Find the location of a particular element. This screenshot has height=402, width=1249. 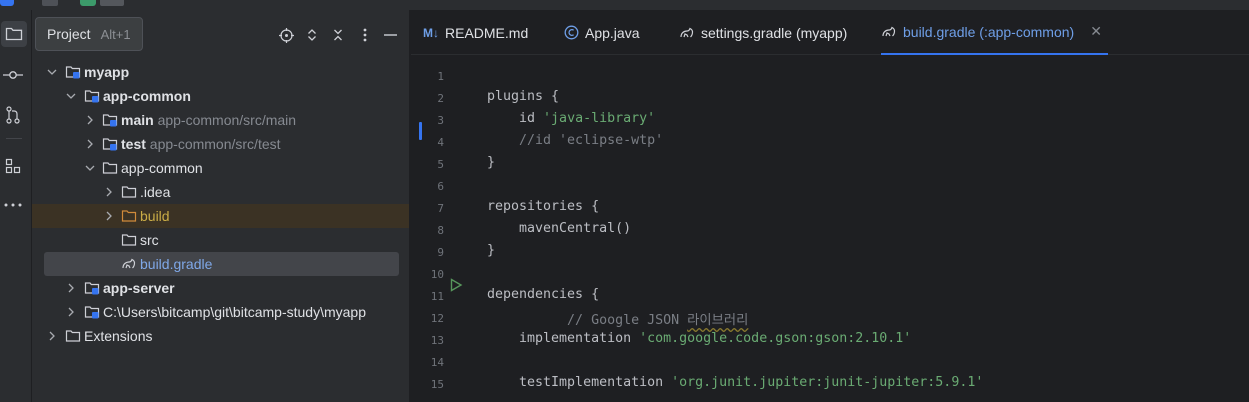

code-line-12: // Google JSON 라이브러리 is located at coordinates (617, 318).